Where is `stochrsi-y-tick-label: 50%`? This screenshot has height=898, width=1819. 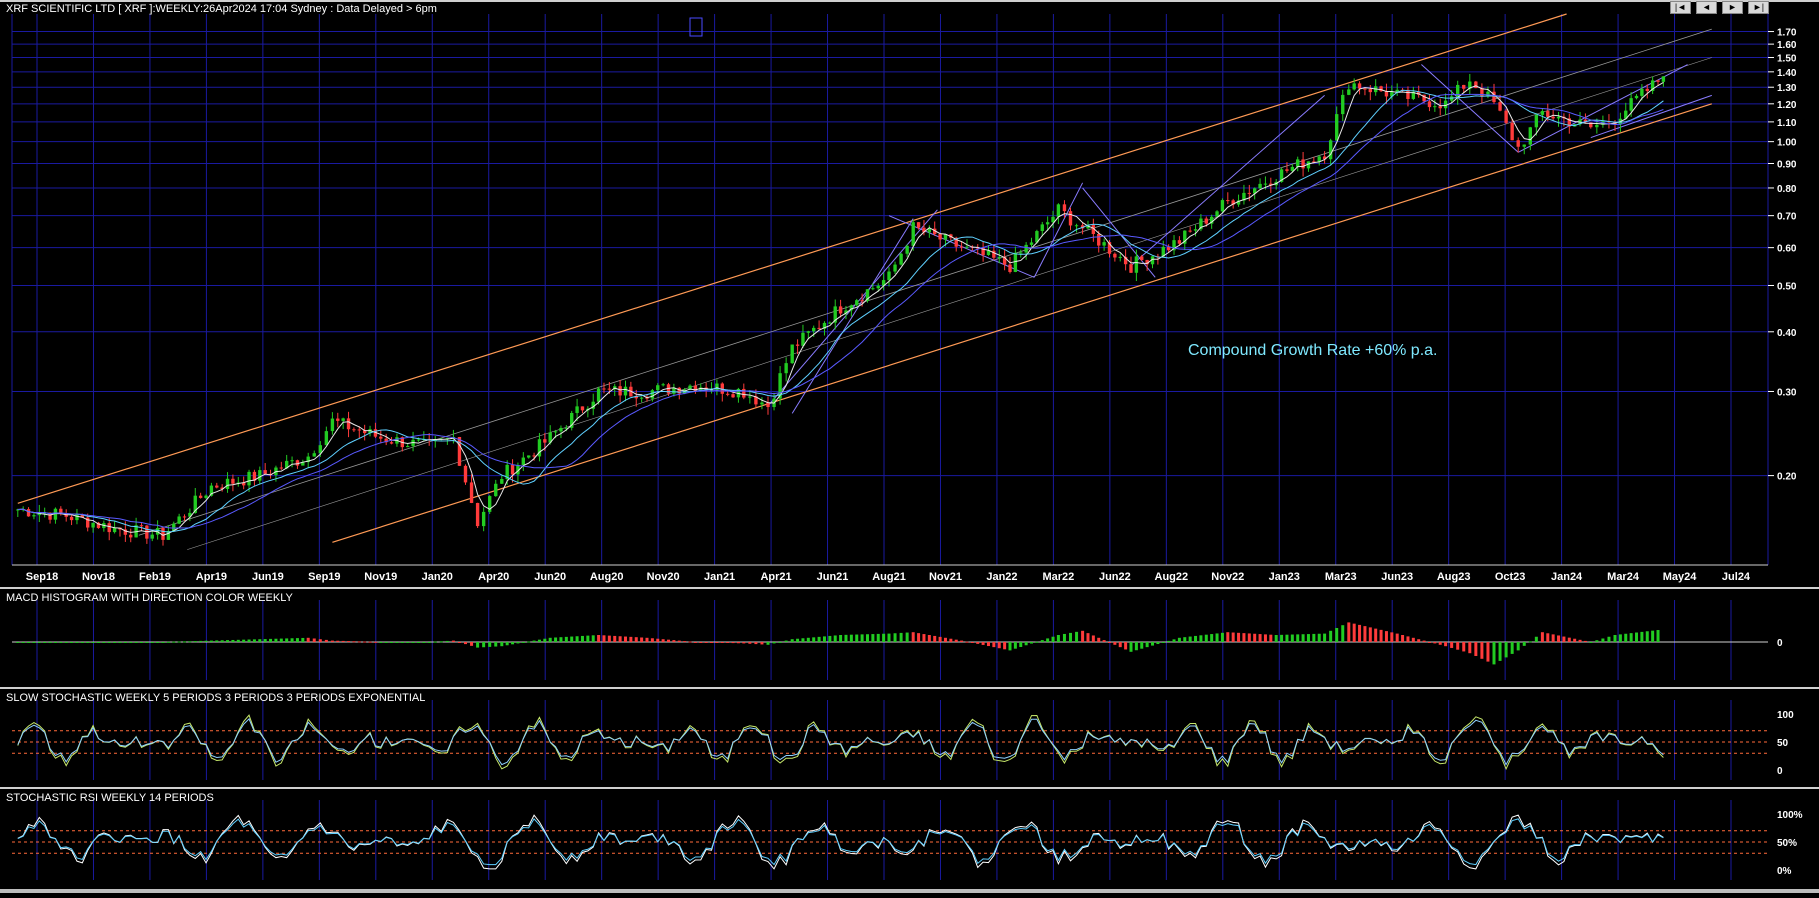
stochrsi-y-tick-label: 50% is located at coordinates (1787, 843).